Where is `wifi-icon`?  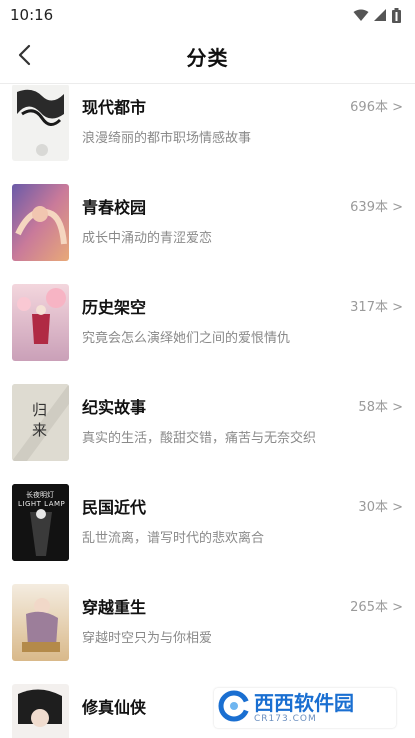 wifi-icon is located at coordinates (361, 15).